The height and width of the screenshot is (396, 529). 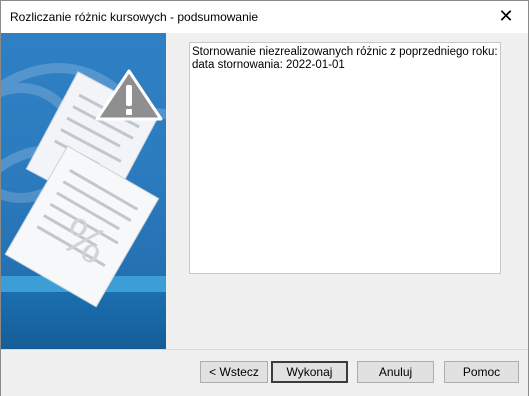 What do you see at coordinates (309, 372) in the screenshot?
I see `execute-button: Wykonaj` at bounding box center [309, 372].